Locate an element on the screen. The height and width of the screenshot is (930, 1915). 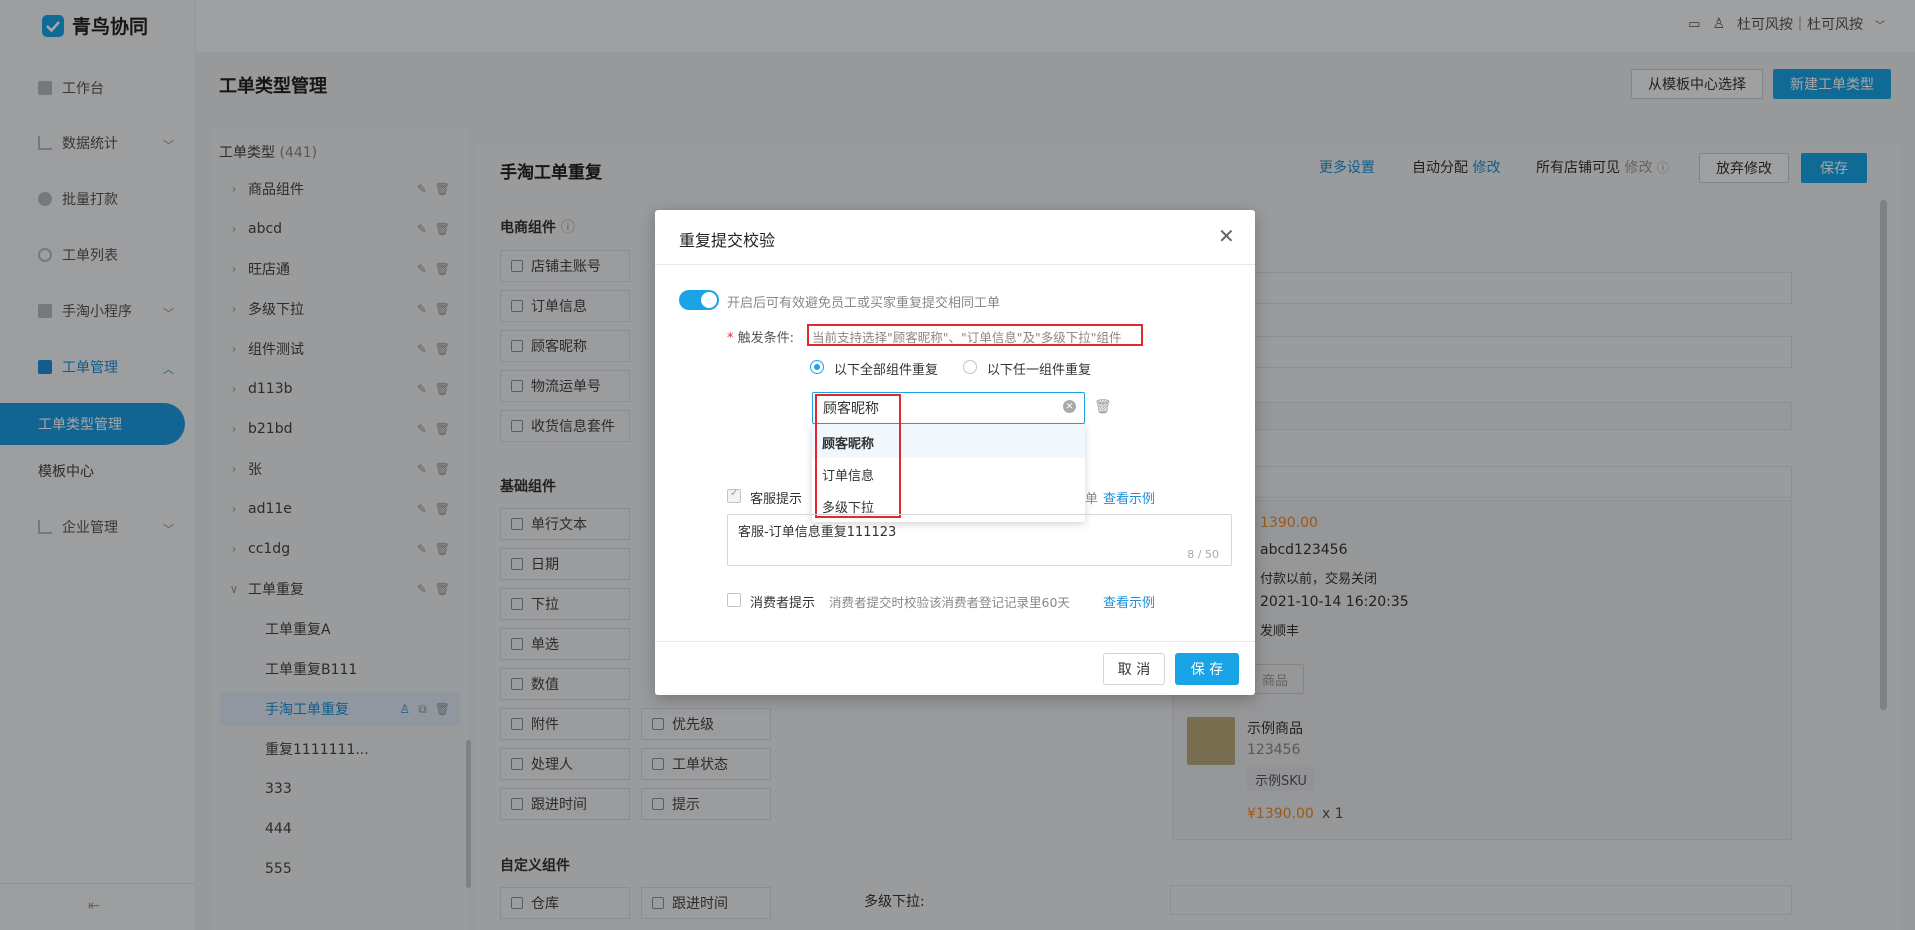
clear-icon: ✕ is located at coordinates (1069, 406).